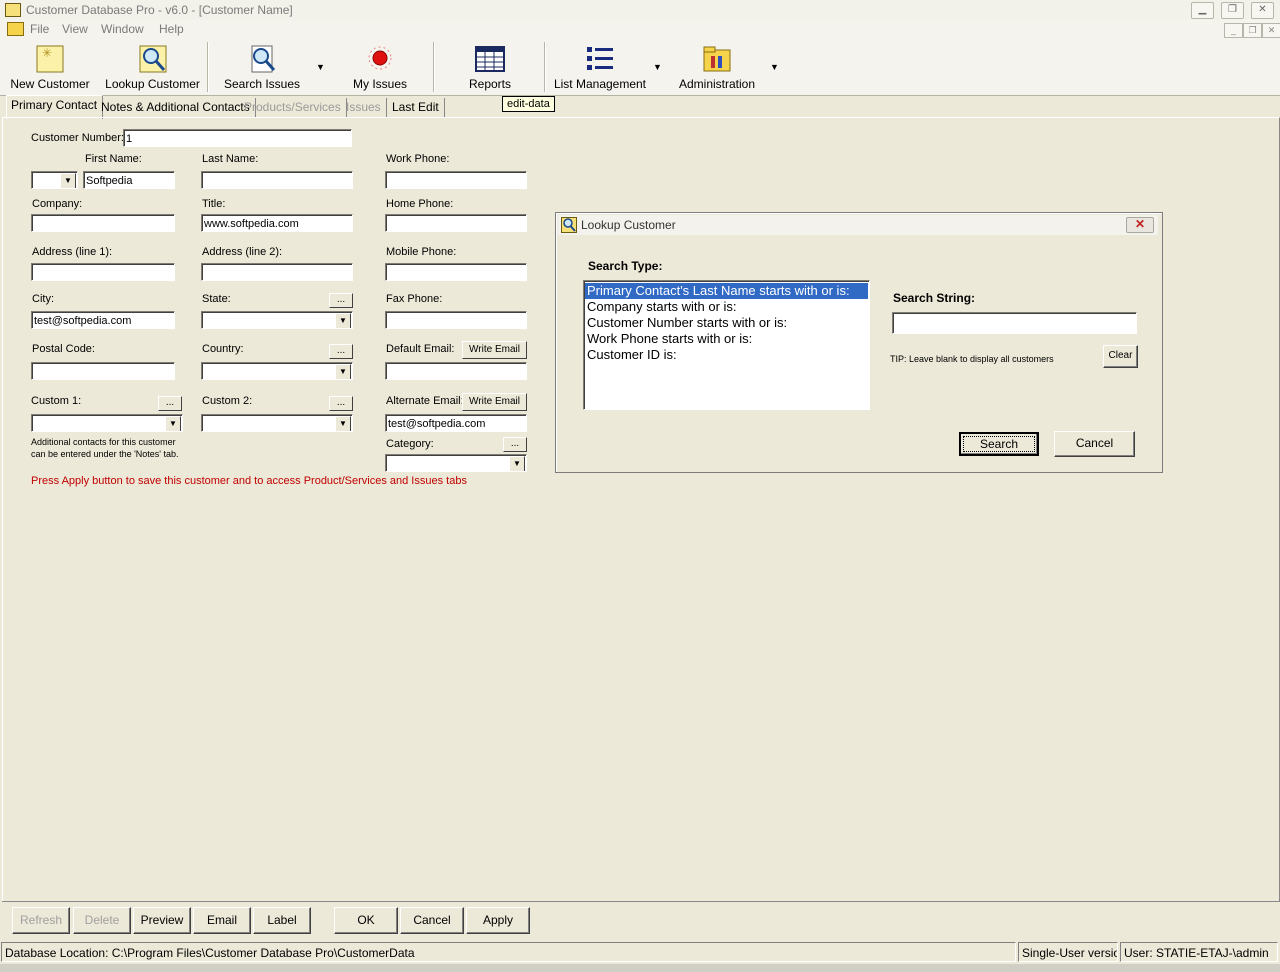 The height and width of the screenshot is (972, 1280). Describe the element at coordinates (456, 371) in the screenshot. I see `default-email-field` at that location.